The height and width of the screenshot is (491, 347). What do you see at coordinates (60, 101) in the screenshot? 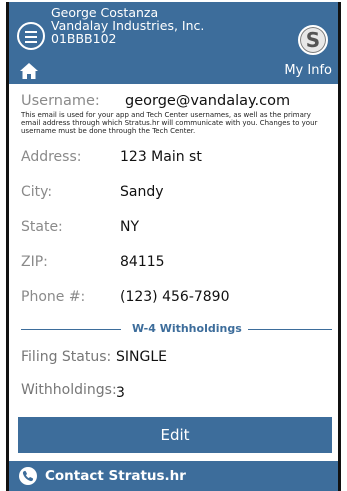
I see `username-label: Username:` at bounding box center [60, 101].